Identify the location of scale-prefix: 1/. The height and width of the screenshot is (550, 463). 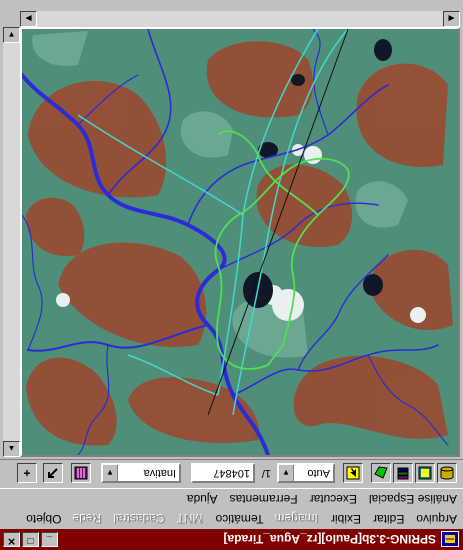
(266, 473).